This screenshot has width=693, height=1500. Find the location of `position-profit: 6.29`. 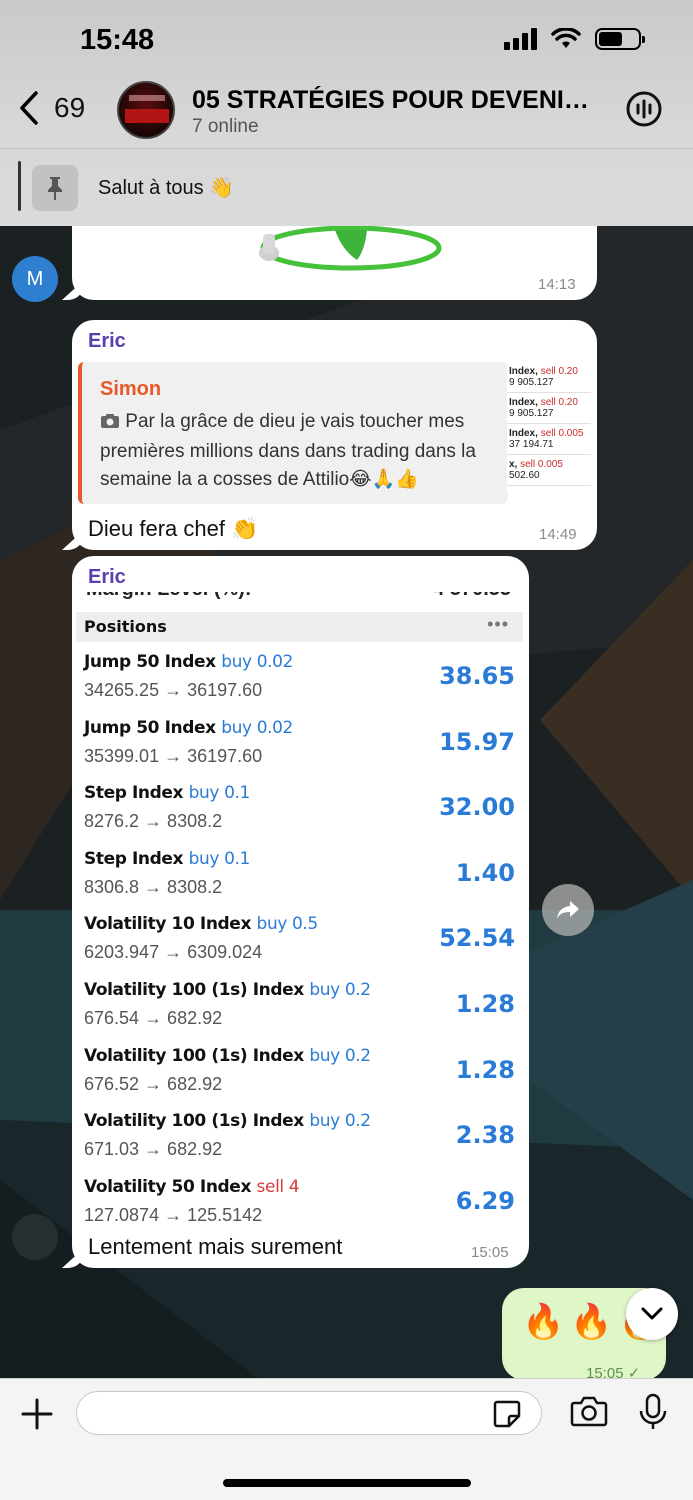

position-profit: 6.29 is located at coordinates (485, 1200).